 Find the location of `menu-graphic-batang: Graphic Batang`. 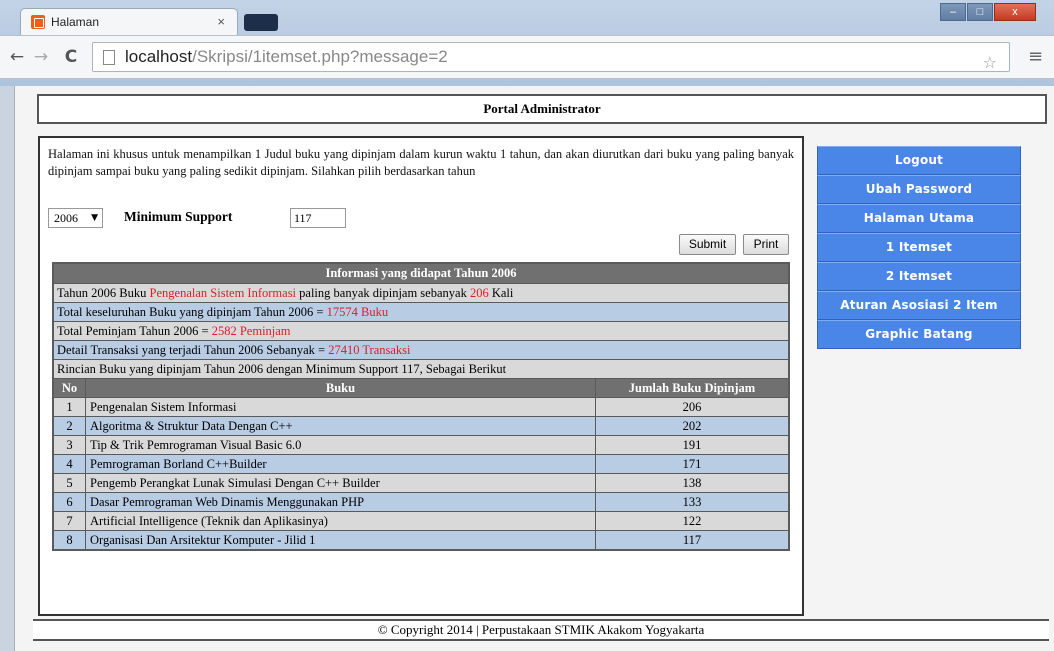

menu-graphic-batang: Graphic Batang is located at coordinates (919, 334).